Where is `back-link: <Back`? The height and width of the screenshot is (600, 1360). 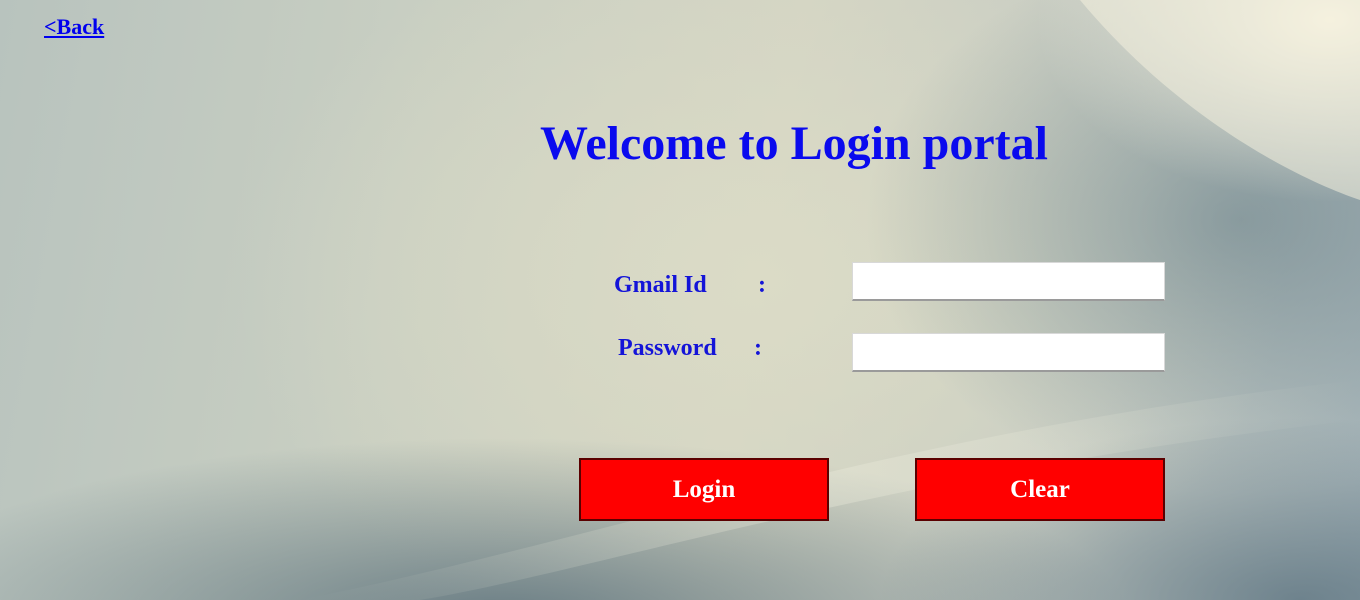
back-link: <Back is located at coordinates (74, 27).